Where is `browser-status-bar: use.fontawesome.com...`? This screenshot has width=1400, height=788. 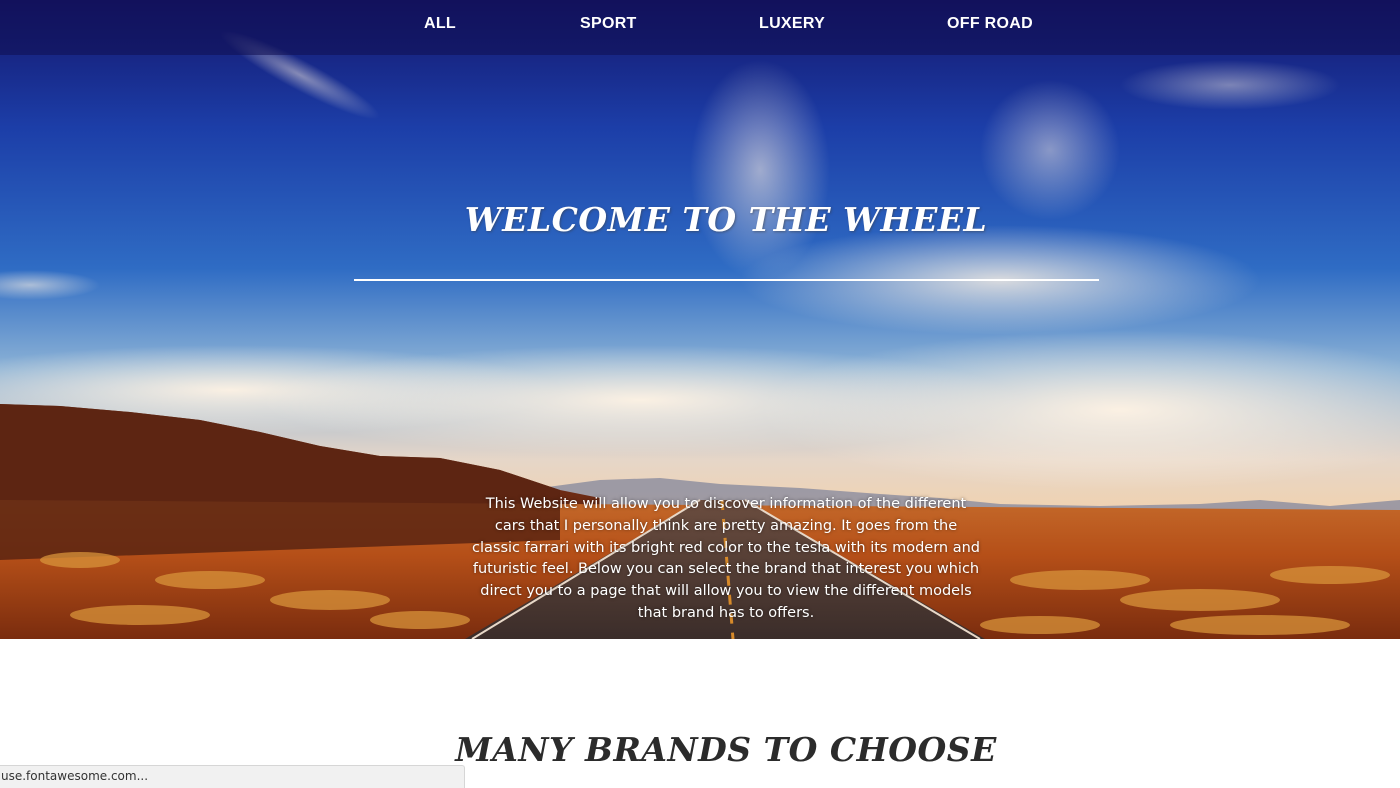 browser-status-bar: use.fontawesome.com... is located at coordinates (232, 776).